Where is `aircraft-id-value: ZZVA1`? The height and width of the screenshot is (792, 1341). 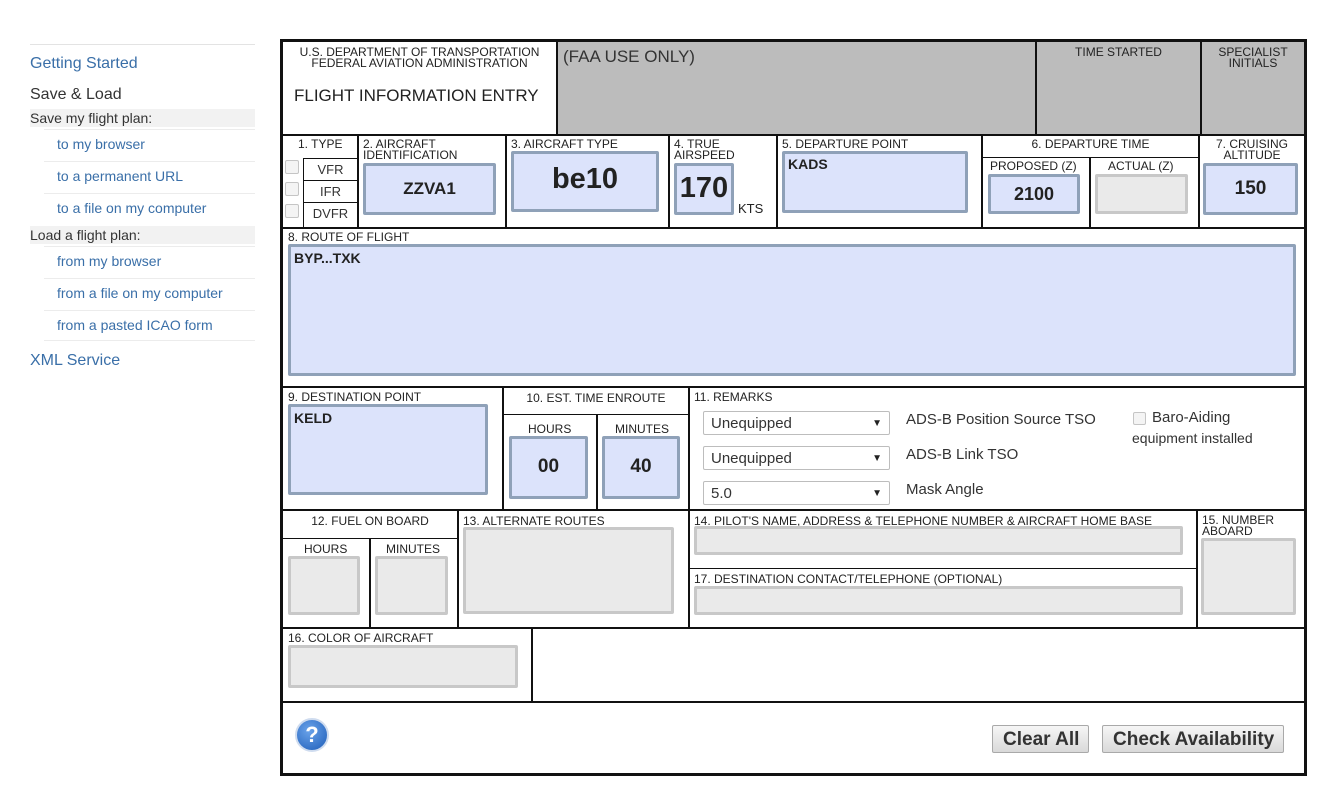 aircraft-id-value: ZZVA1 is located at coordinates (429, 188).